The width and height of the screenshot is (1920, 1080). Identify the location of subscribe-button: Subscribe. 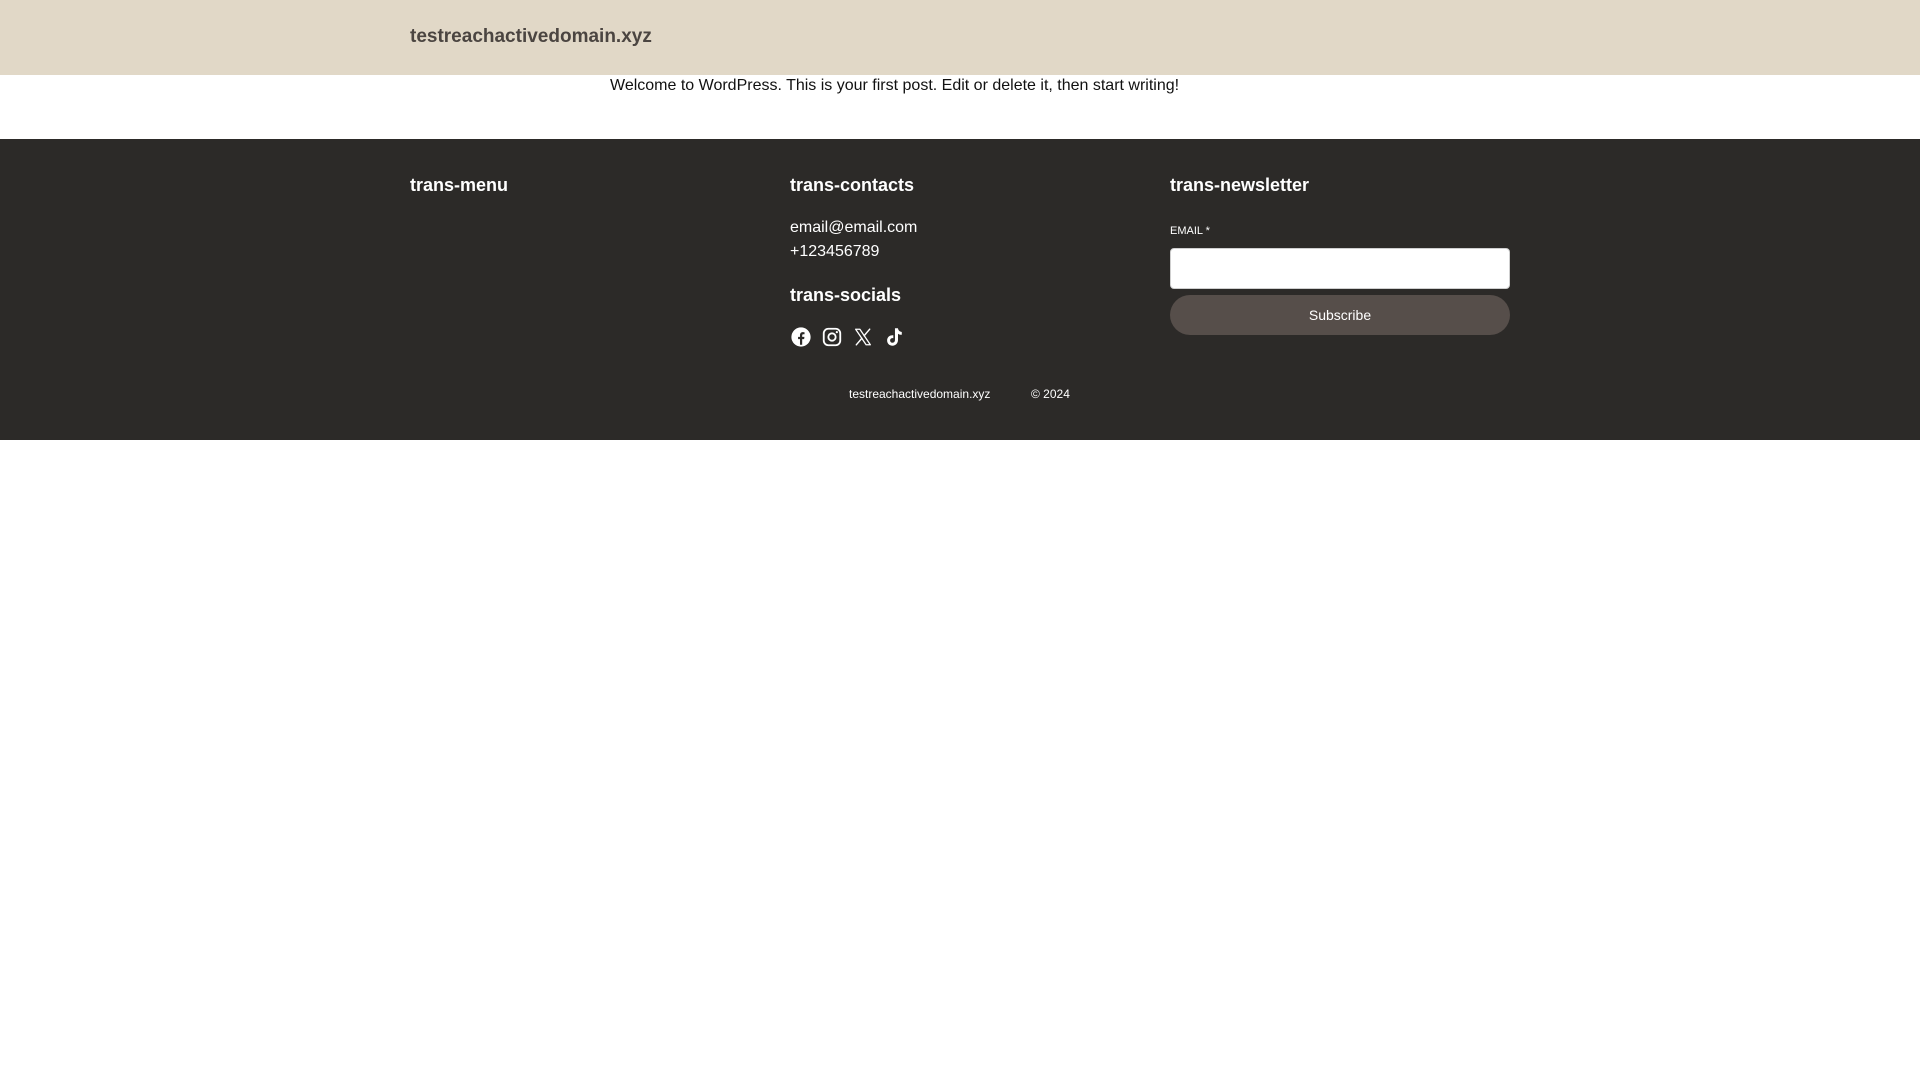
(1340, 315).